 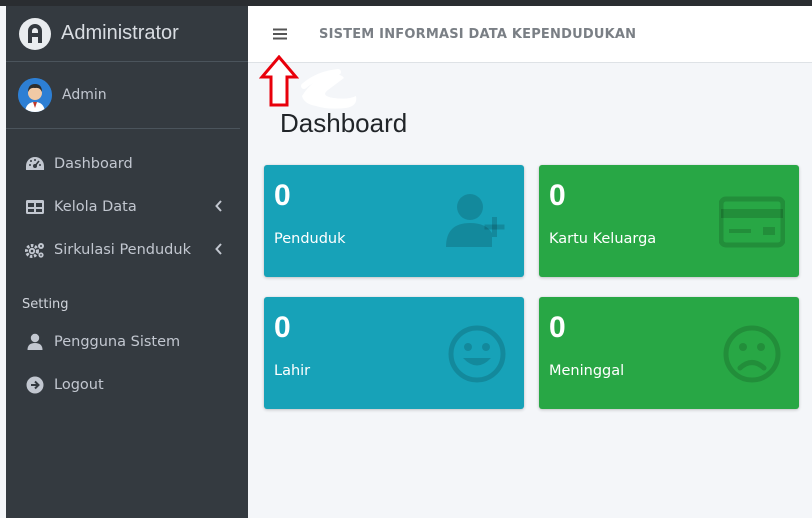 I want to click on sidebar-setting-nav: Pengguna Sistem Logout, so click(x=127, y=363).